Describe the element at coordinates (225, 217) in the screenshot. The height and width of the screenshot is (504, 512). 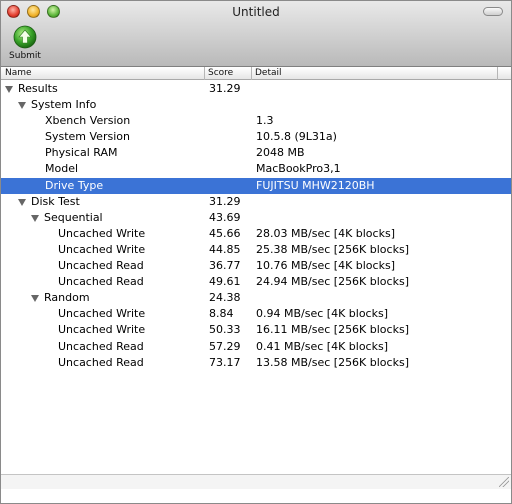
I see `row-score: 43.69` at that location.